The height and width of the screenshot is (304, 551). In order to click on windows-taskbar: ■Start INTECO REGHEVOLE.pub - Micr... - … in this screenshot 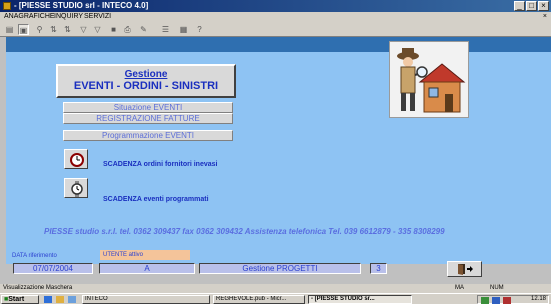, I will do `click(275, 298)`.